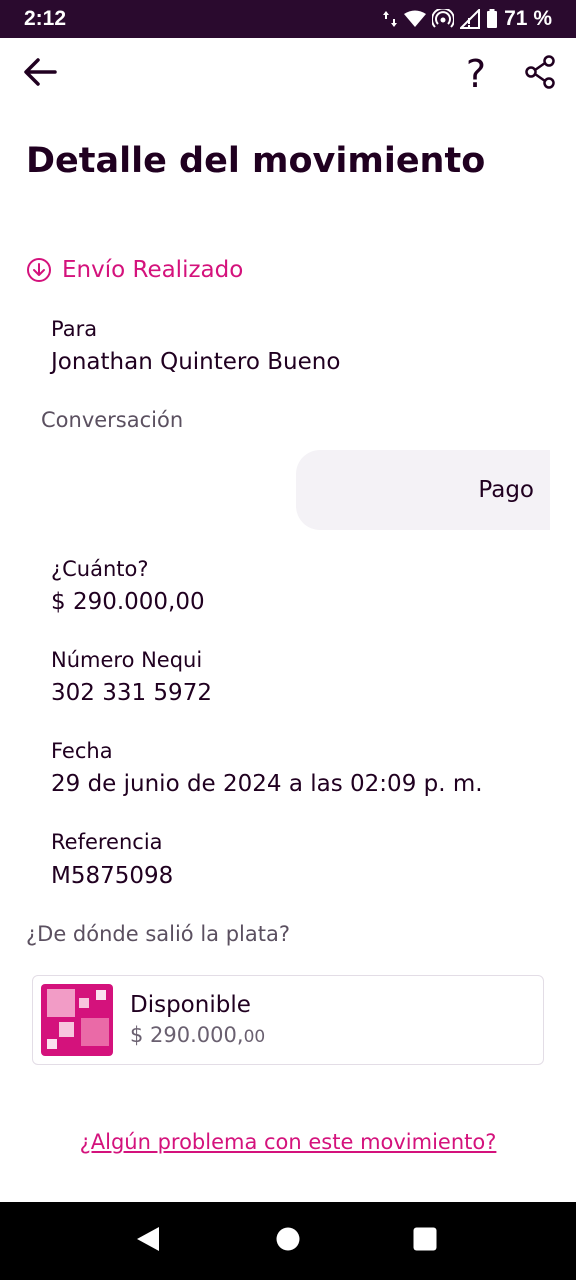  Describe the element at coordinates (288, 74) in the screenshot. I see `app-bar: ?` at that location.